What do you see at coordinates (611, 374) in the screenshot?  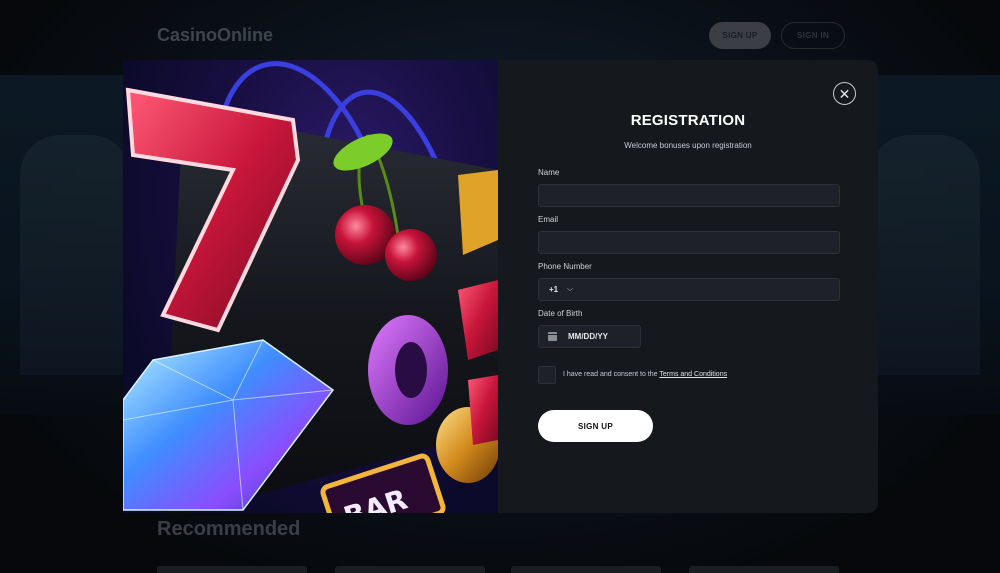 I see `consent-prefix: I have read and consent to the` at bounding box center [611, 374].